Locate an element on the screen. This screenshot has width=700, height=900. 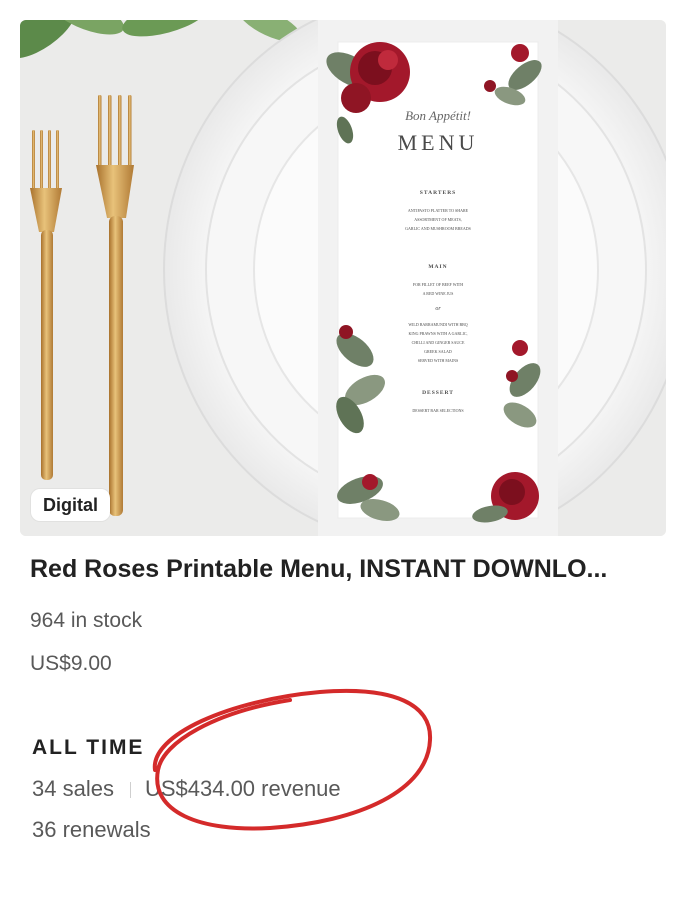
stats-divider is located at coordinates (130, 790).